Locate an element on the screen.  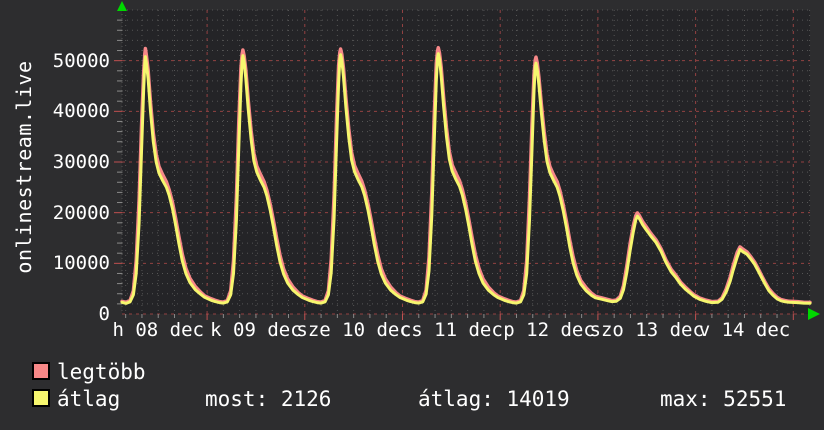
legend-swatch-atlag is located at coordinates (41, 398).